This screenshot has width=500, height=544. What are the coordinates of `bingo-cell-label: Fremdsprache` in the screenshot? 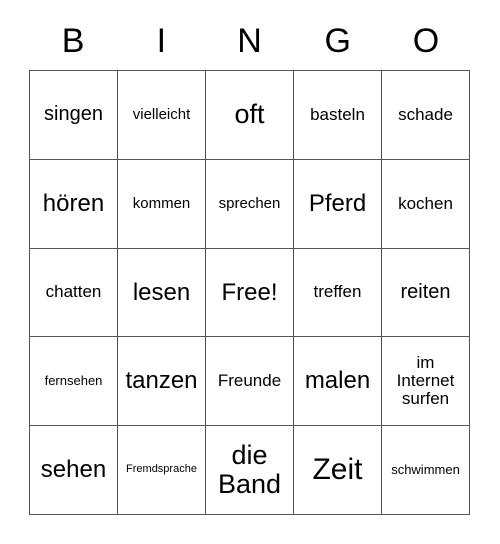 It's located at (161, 469).